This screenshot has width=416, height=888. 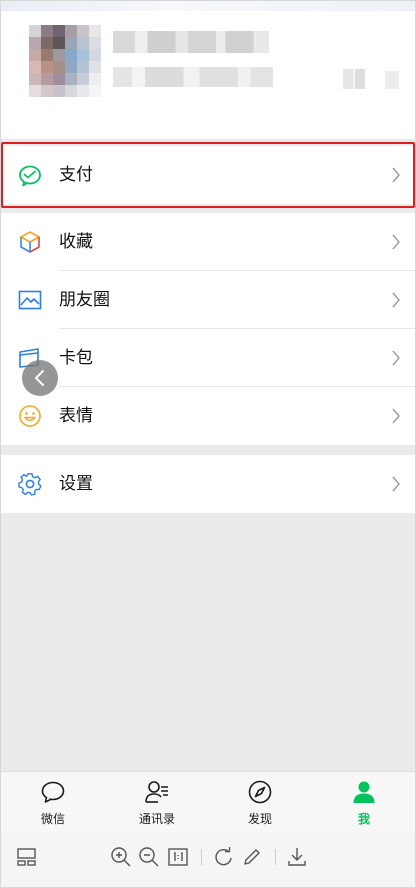 What do you see at coordinates (364, 804) in the screenshot?
I see `tab-me: 我` at bounding box center [364, 804].